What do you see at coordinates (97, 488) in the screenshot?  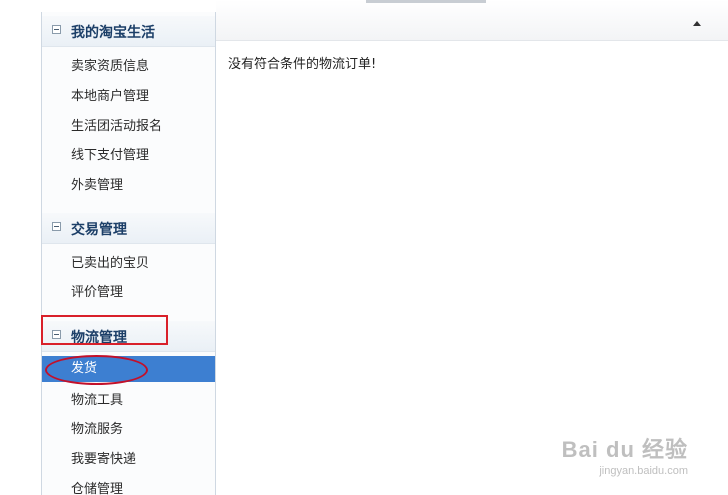 I see `sidebar-item-label: 仓储管理` at bounding box center [97, 488].